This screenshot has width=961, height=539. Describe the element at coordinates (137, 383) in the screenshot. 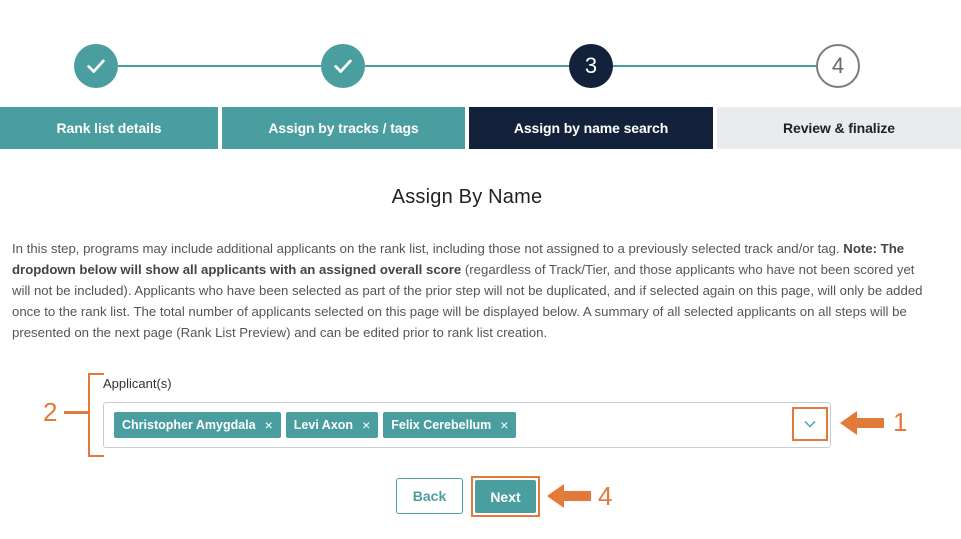

I see `applicants-label: Applicant(s)` at that location.